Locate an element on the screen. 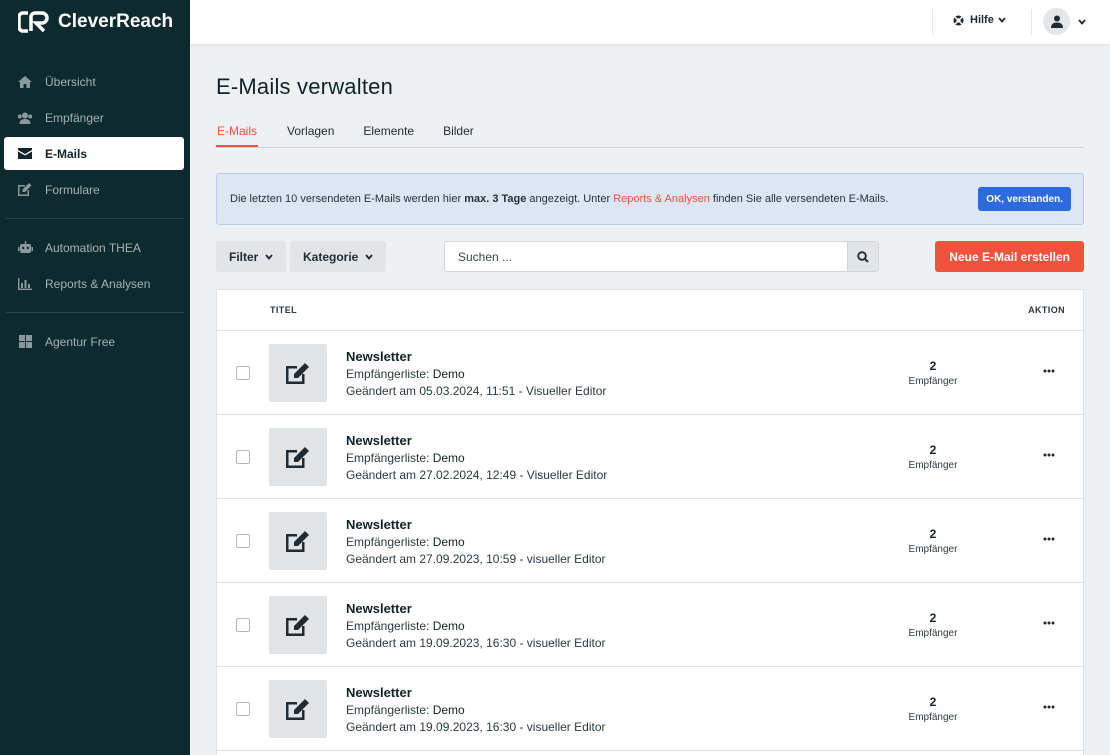  page-title: E-Mails verwalten is located at coordinates (305, 86).